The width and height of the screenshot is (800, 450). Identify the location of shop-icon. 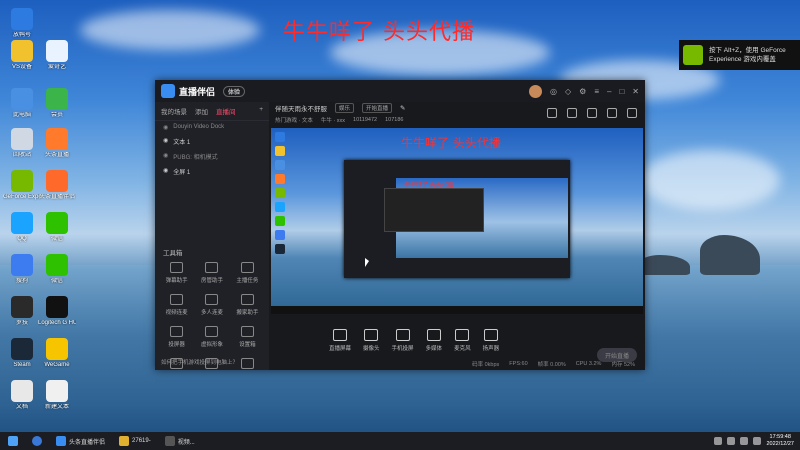
(552, 113).